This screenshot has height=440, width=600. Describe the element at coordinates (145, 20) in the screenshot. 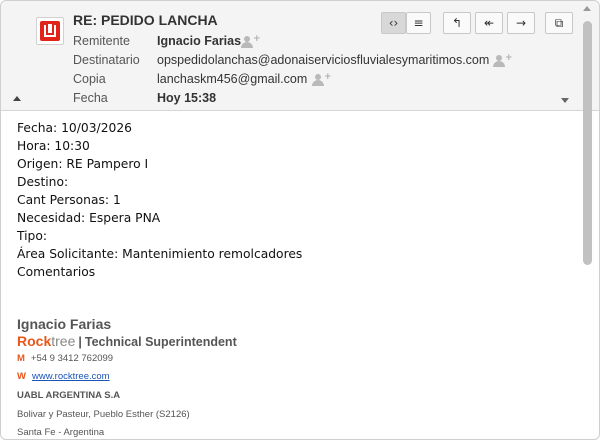

I see `email-subject: RE: PEDIDO LANCHA` at that location.